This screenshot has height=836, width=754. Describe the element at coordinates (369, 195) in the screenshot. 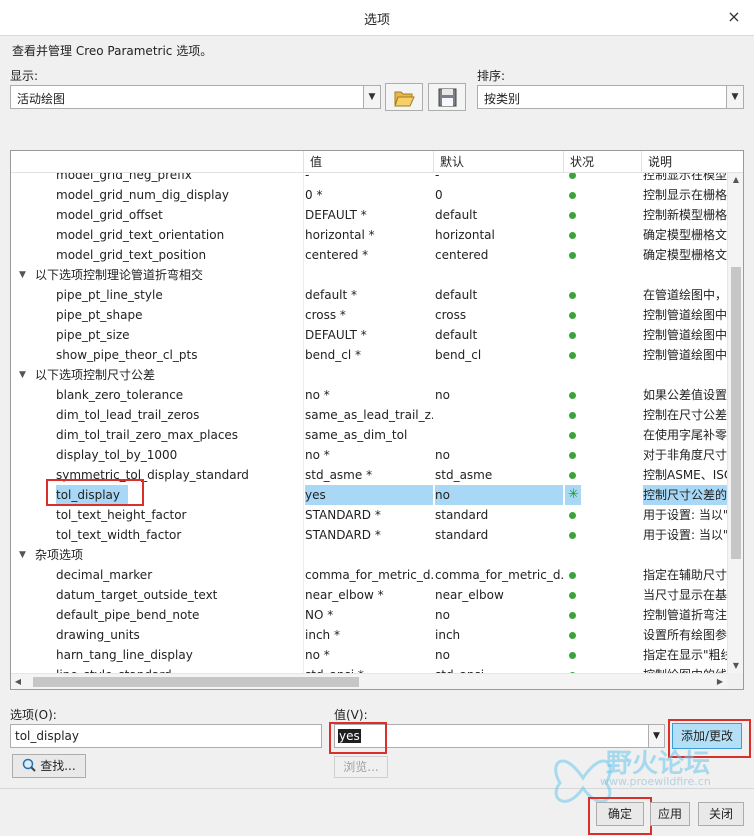

I see `table-row: model_grid_num_dig_display 0 * 0 控制显示在栅格` at that location.